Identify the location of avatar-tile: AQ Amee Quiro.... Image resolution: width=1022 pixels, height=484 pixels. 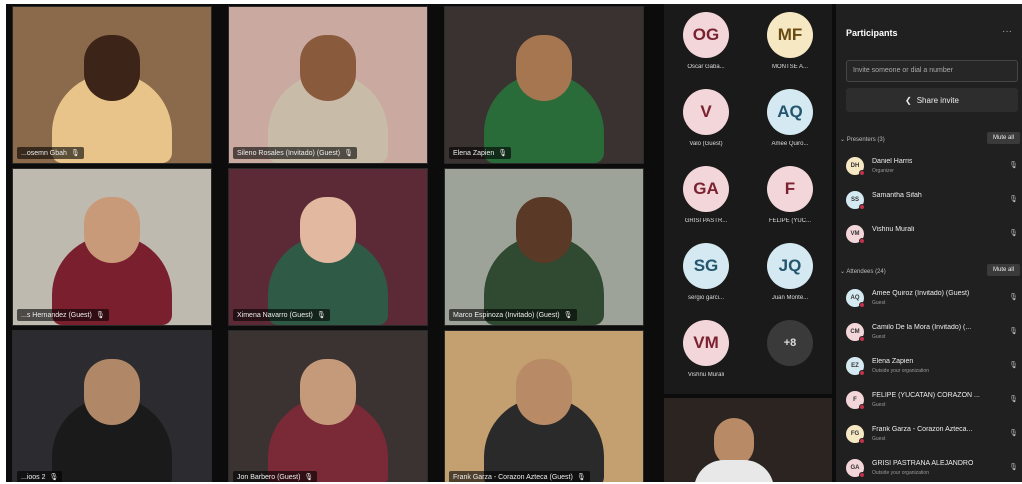
(790, 120).